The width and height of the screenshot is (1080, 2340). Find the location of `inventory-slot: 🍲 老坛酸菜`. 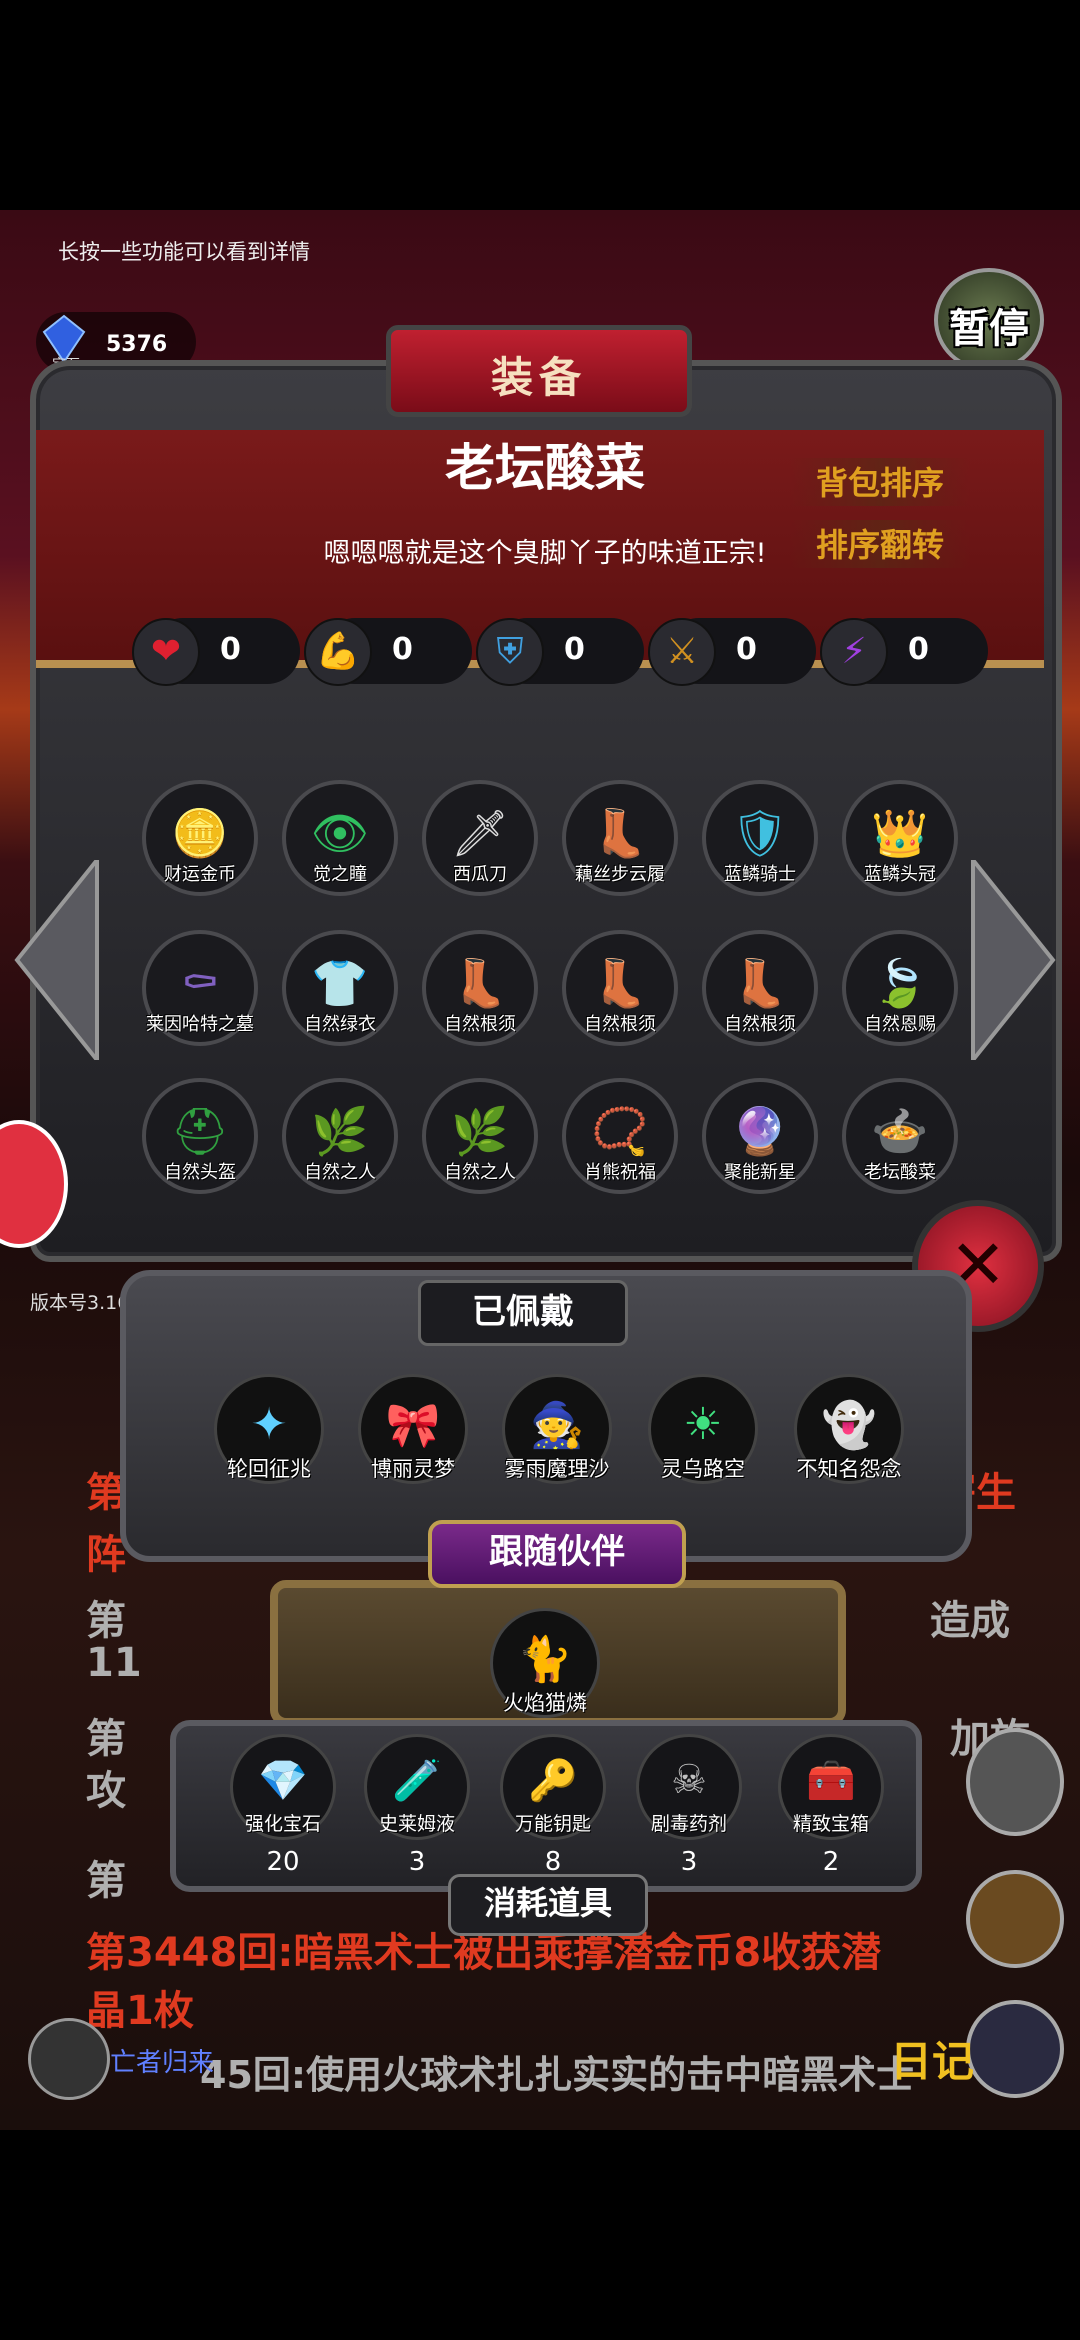

inventory-slot: 🍲 老坛酸菜 is located at coordinates (900, 1136).